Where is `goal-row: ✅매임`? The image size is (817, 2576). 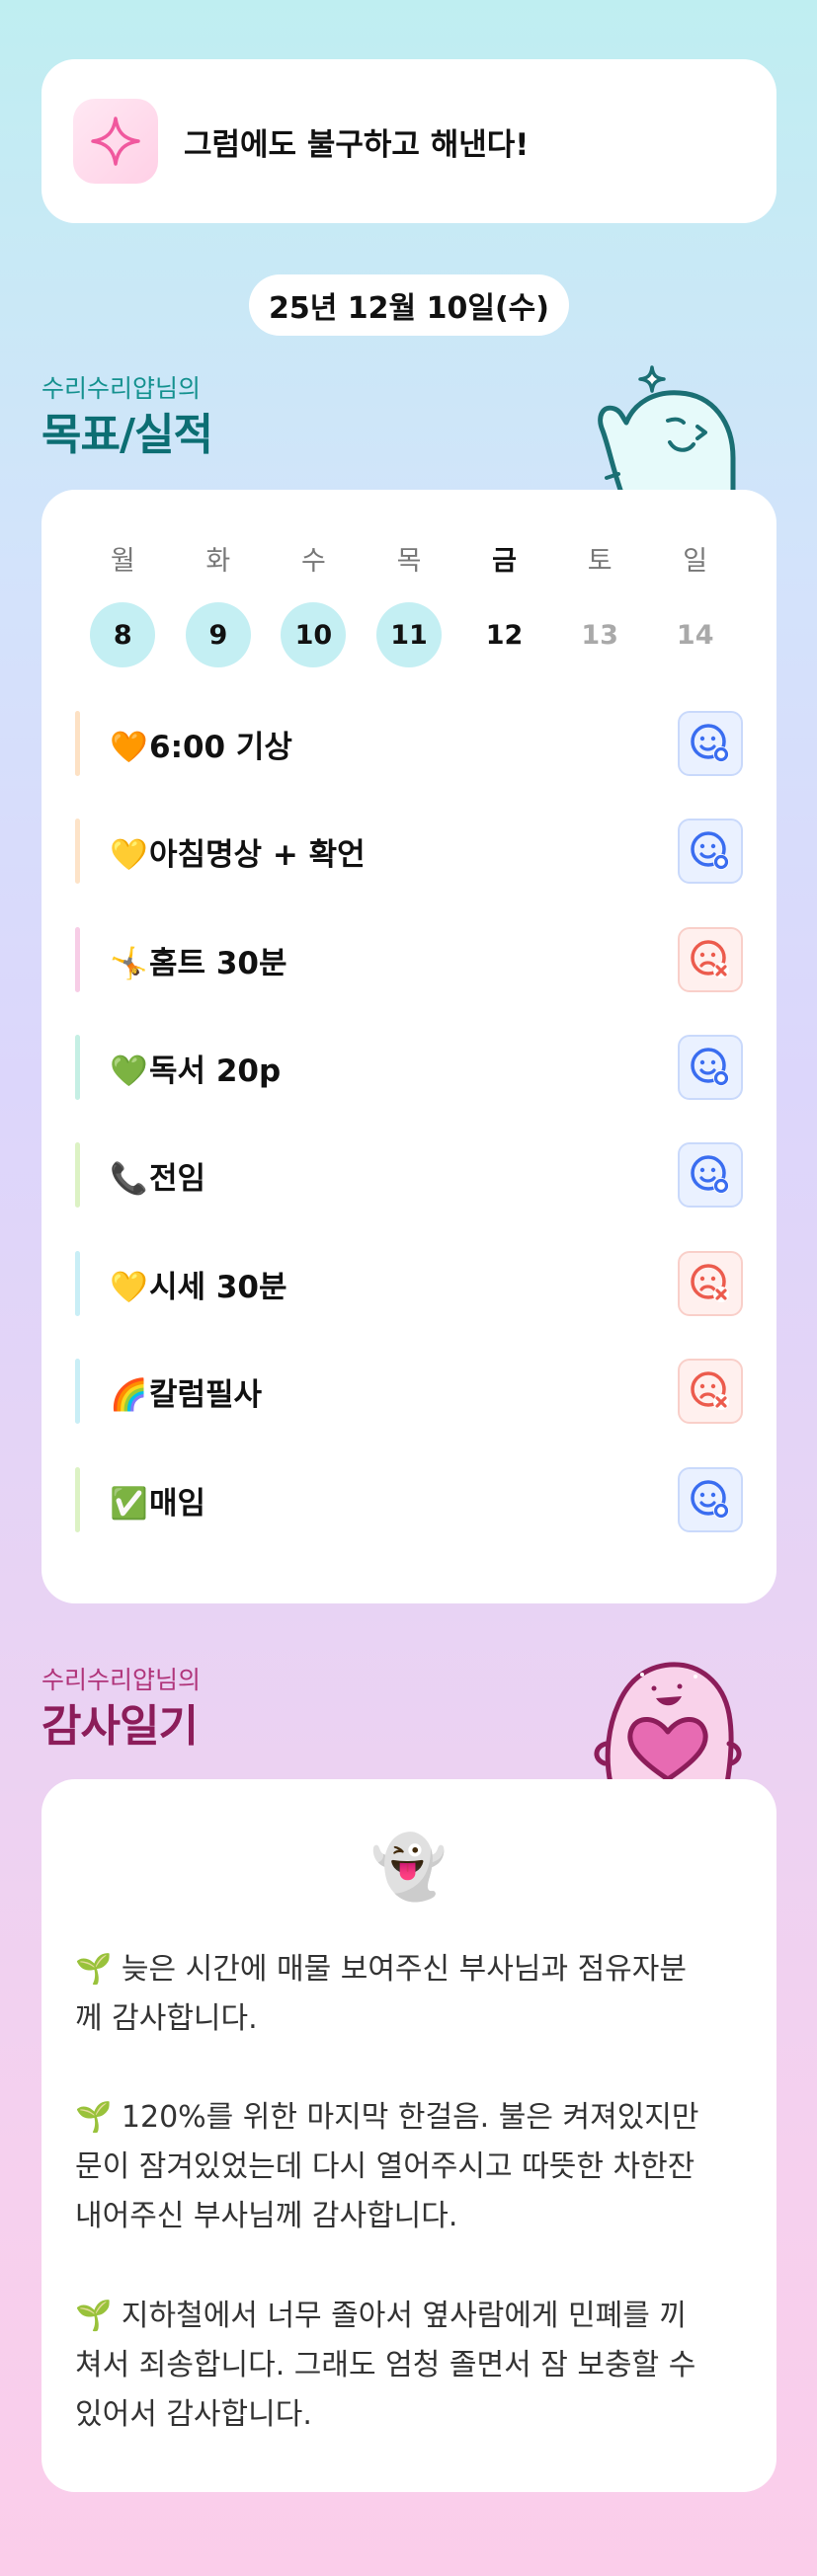 goal-row: ✅매임 is located at coordinates (409, 1499).